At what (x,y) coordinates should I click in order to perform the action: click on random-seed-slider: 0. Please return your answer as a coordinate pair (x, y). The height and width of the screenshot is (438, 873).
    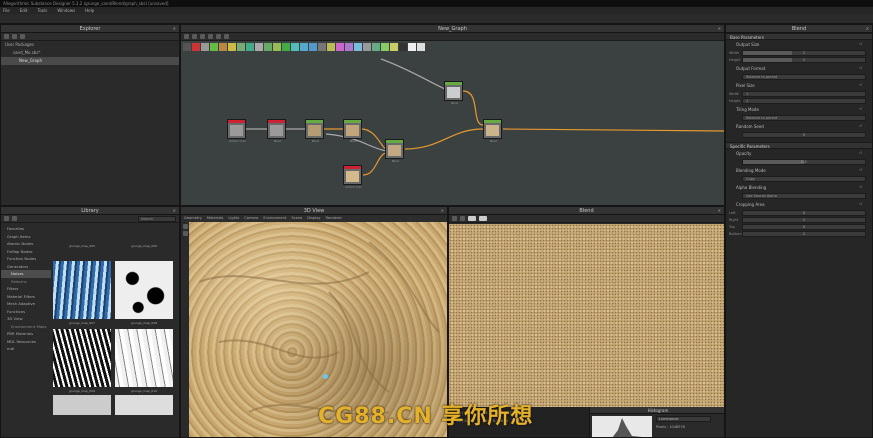
    Looking at the image, I should click on (804, 135).